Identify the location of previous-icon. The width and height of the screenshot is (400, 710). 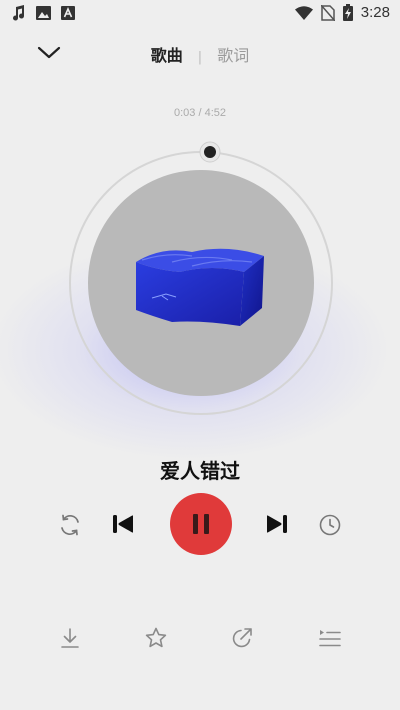
(123, 524).